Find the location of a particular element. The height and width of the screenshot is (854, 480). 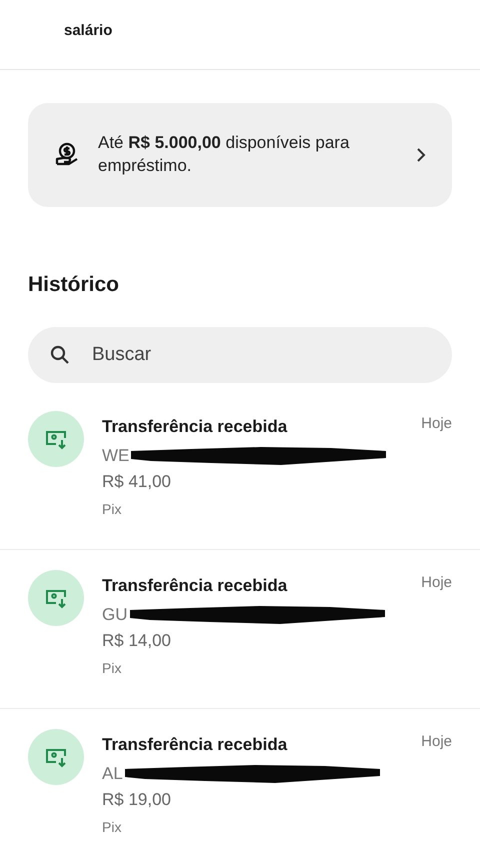

transaction-amount: R$ 41,00 is located at coordinates (137, 481).